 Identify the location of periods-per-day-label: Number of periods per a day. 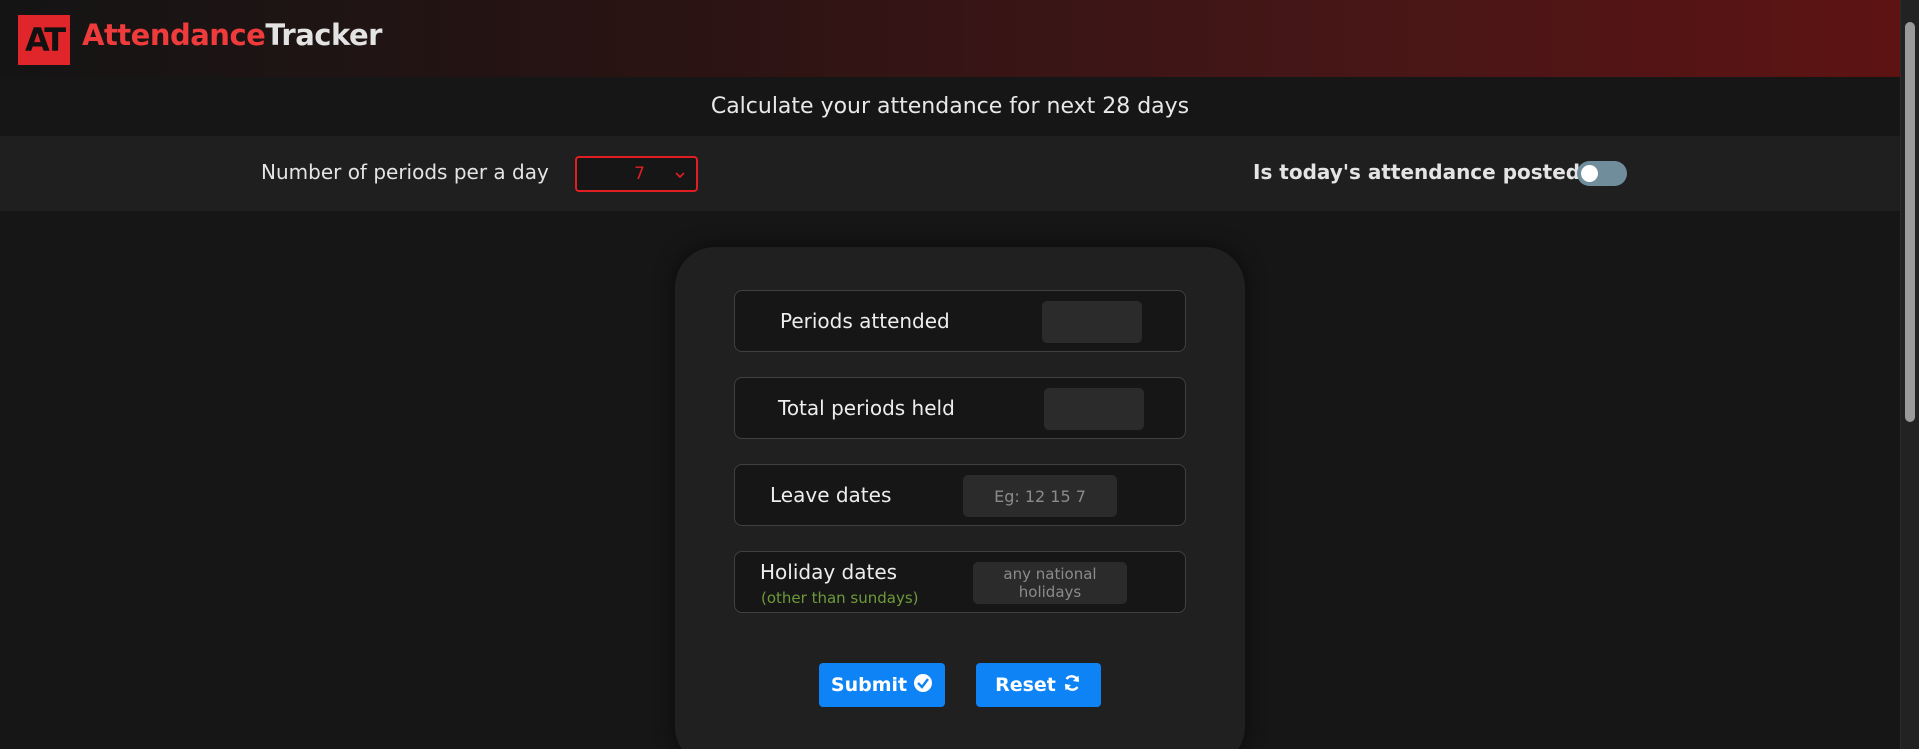
(405, 172).